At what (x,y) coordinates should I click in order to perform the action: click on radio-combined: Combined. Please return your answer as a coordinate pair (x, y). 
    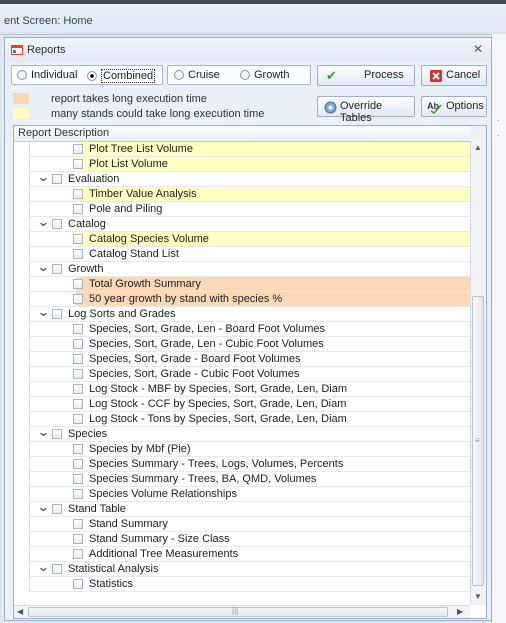
    Looking at the image, I should click on (121, 76).